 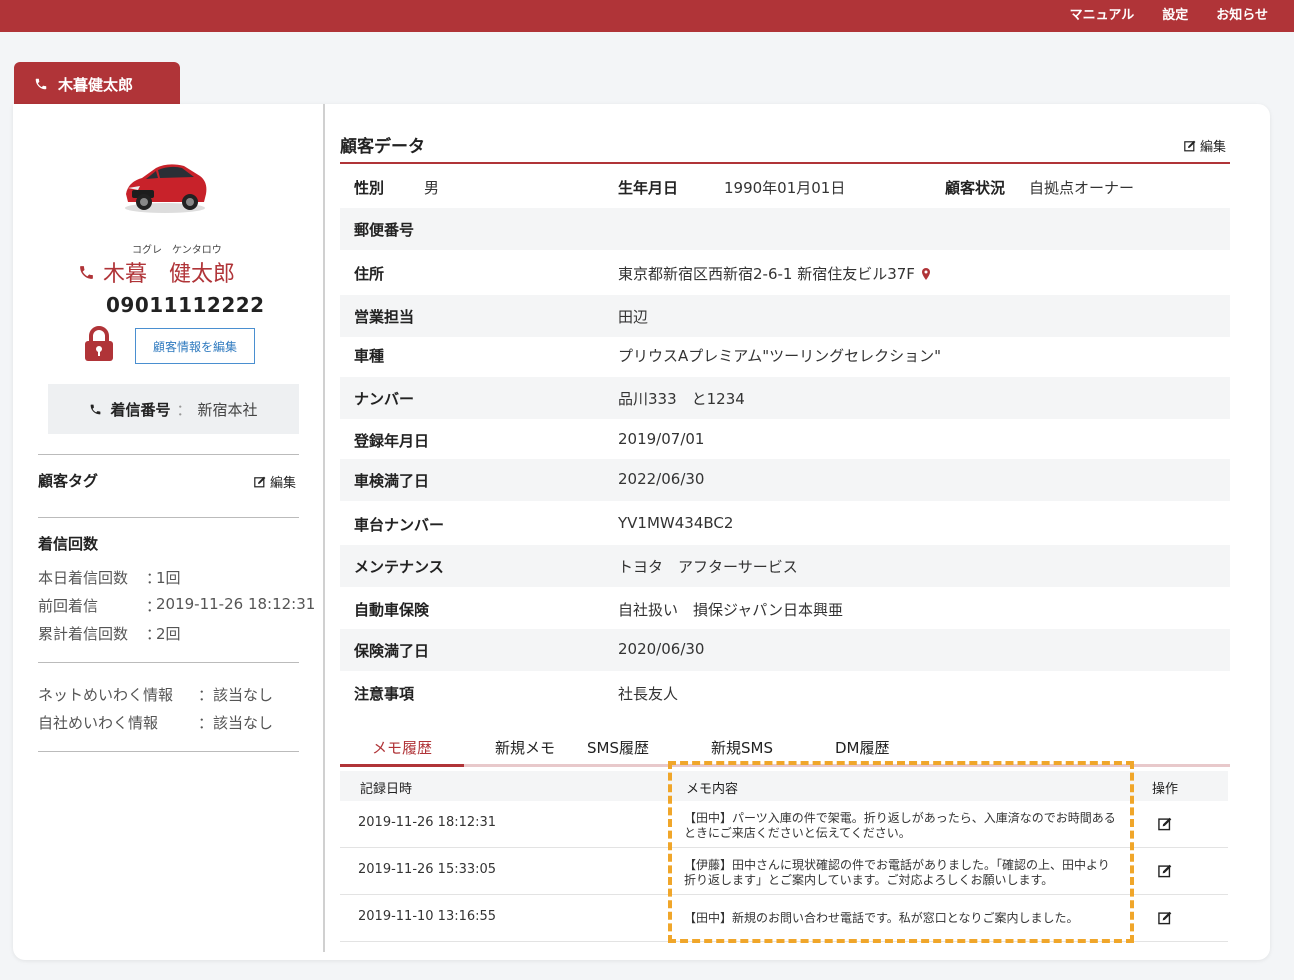 I want to click on data-row-address: 住所 東京都新宿区西新宿2-6-1 新宿住友ビル37F, so click(x=785, y=273).